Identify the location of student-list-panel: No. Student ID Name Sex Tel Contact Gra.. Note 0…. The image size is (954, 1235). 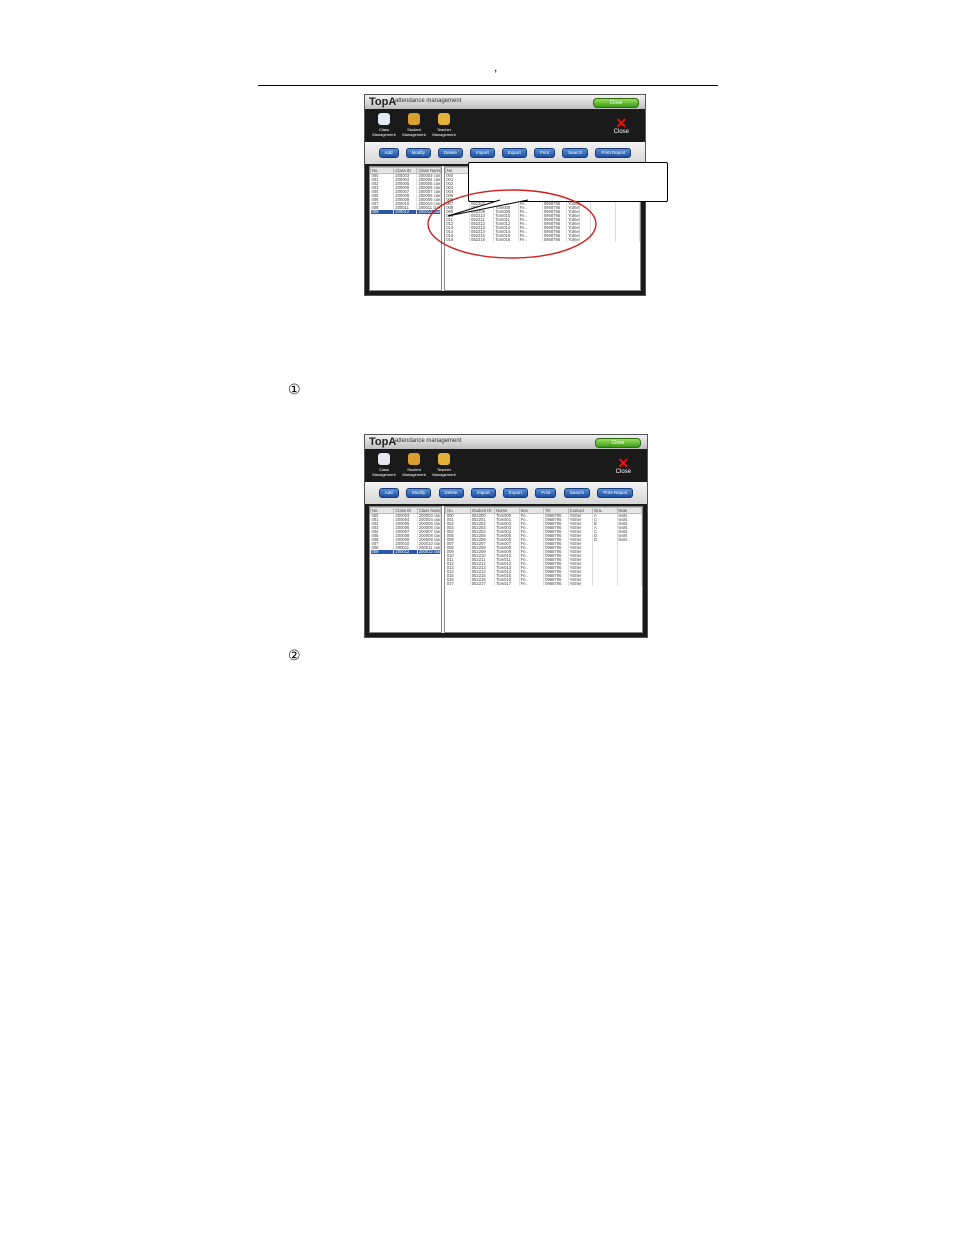
(543, 569).